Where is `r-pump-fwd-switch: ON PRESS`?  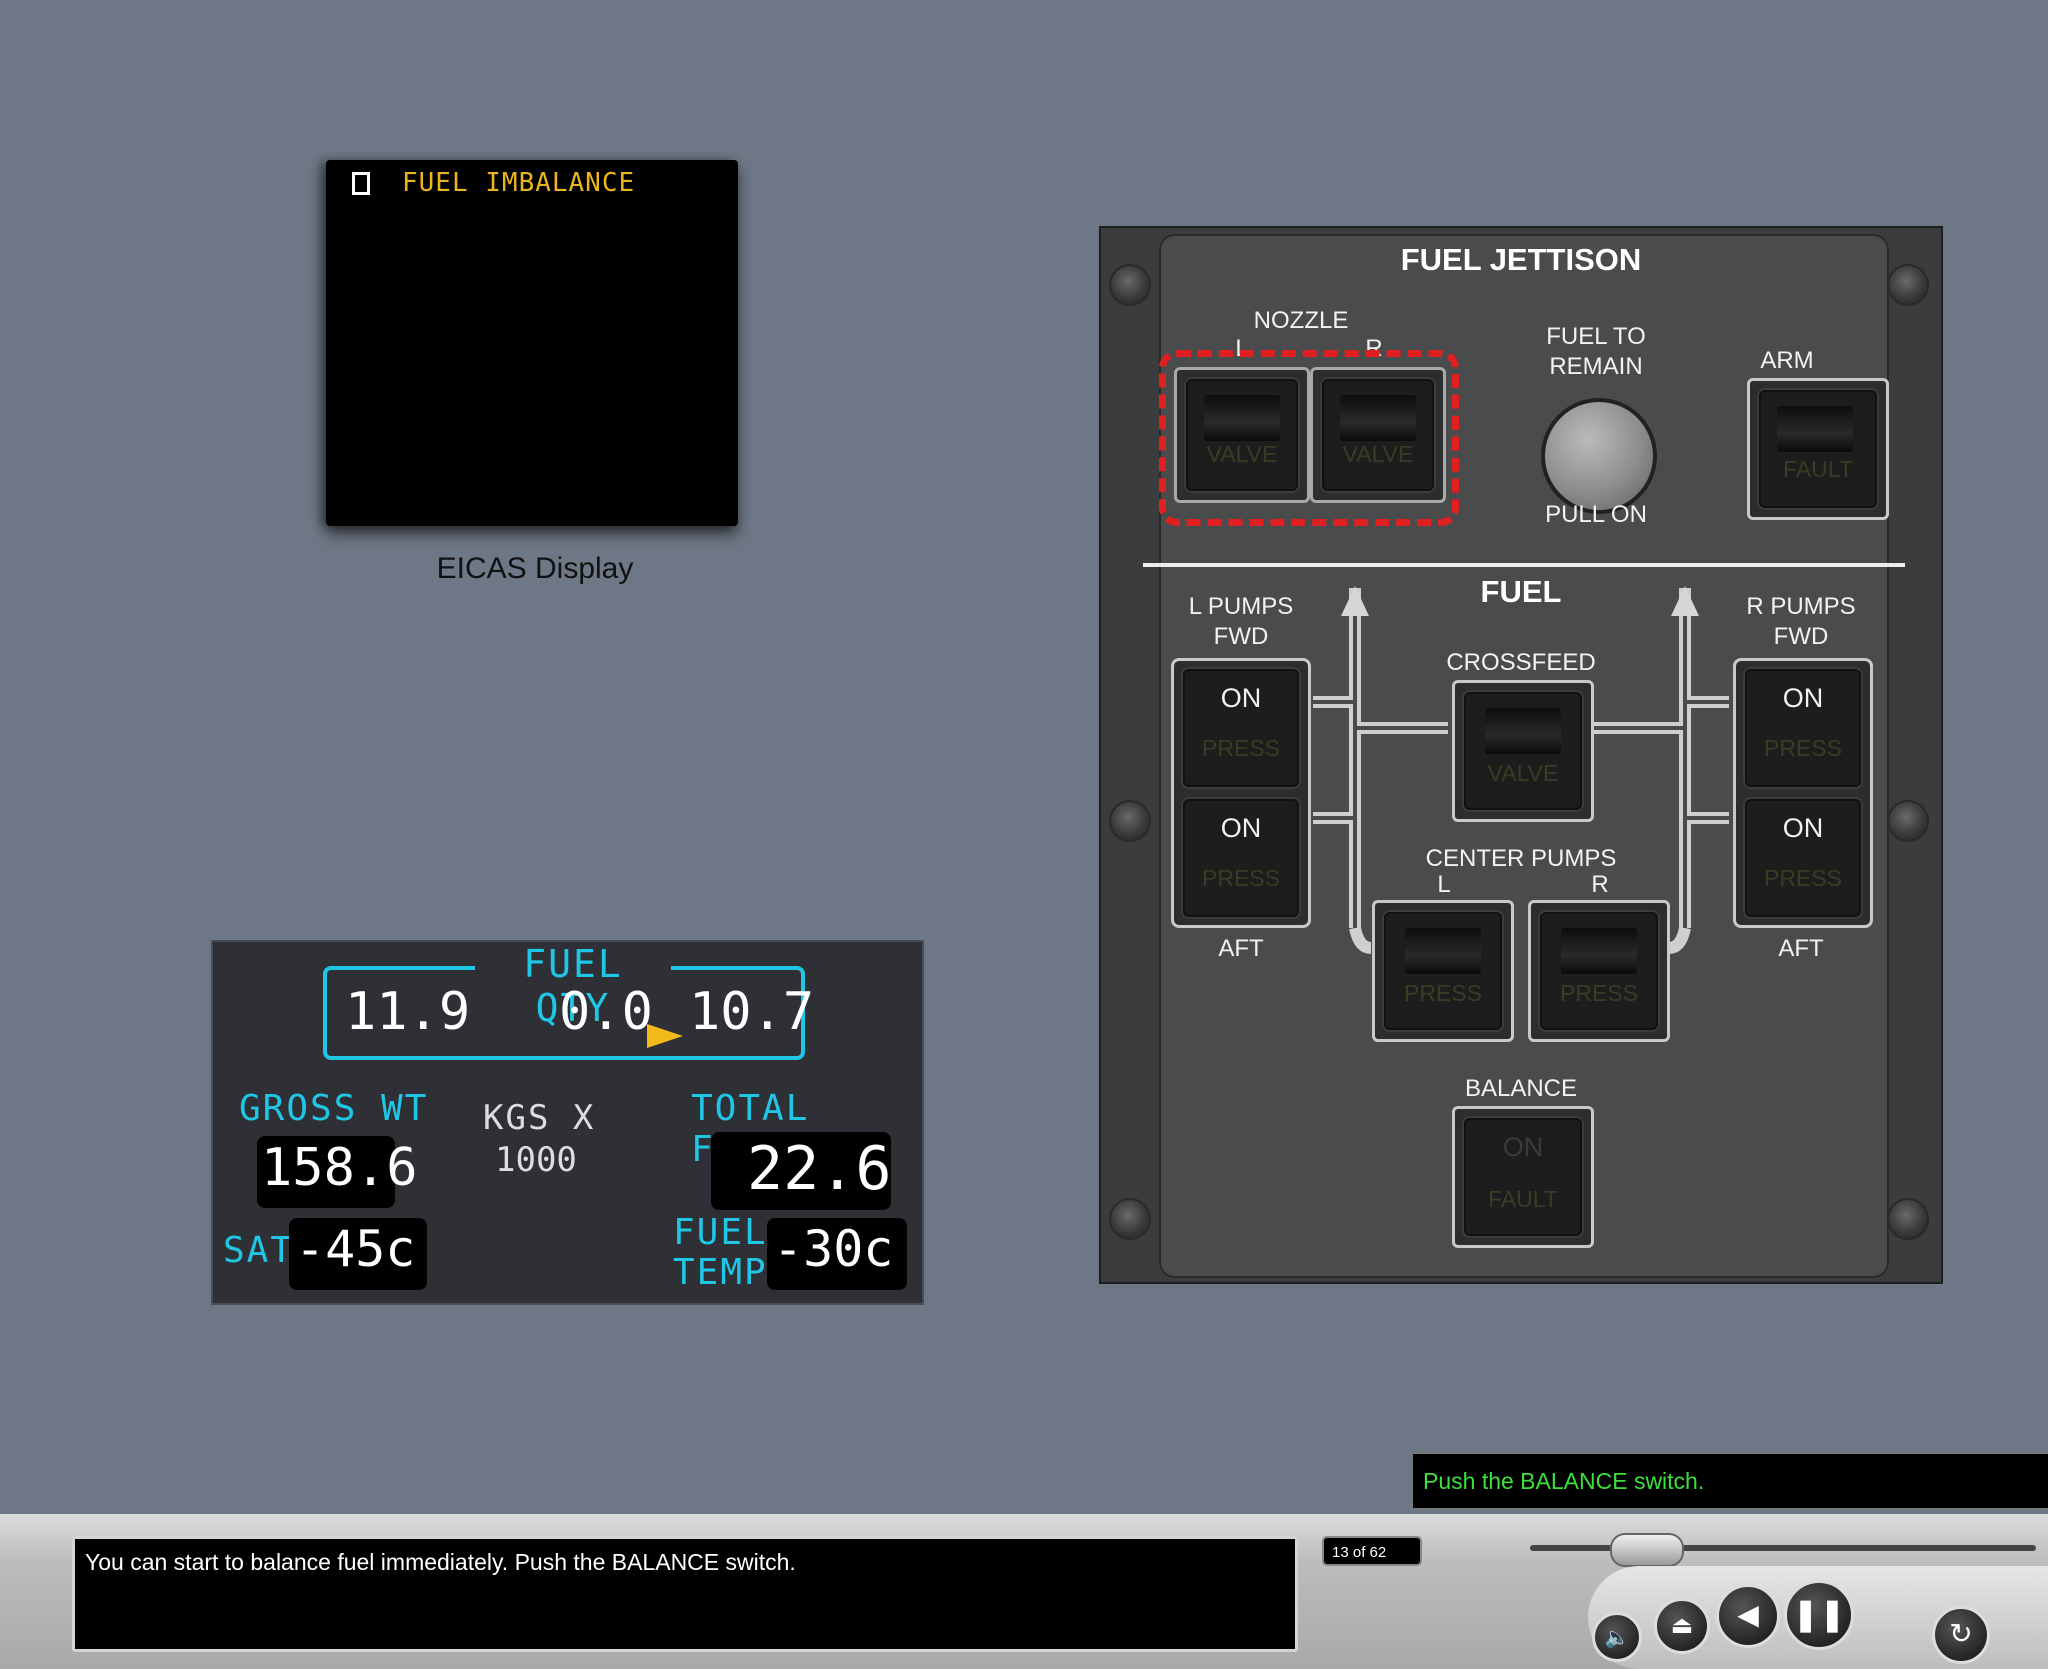 r-pump-fwd-switch: ON PRESS is located at coordinates (1803, 728).